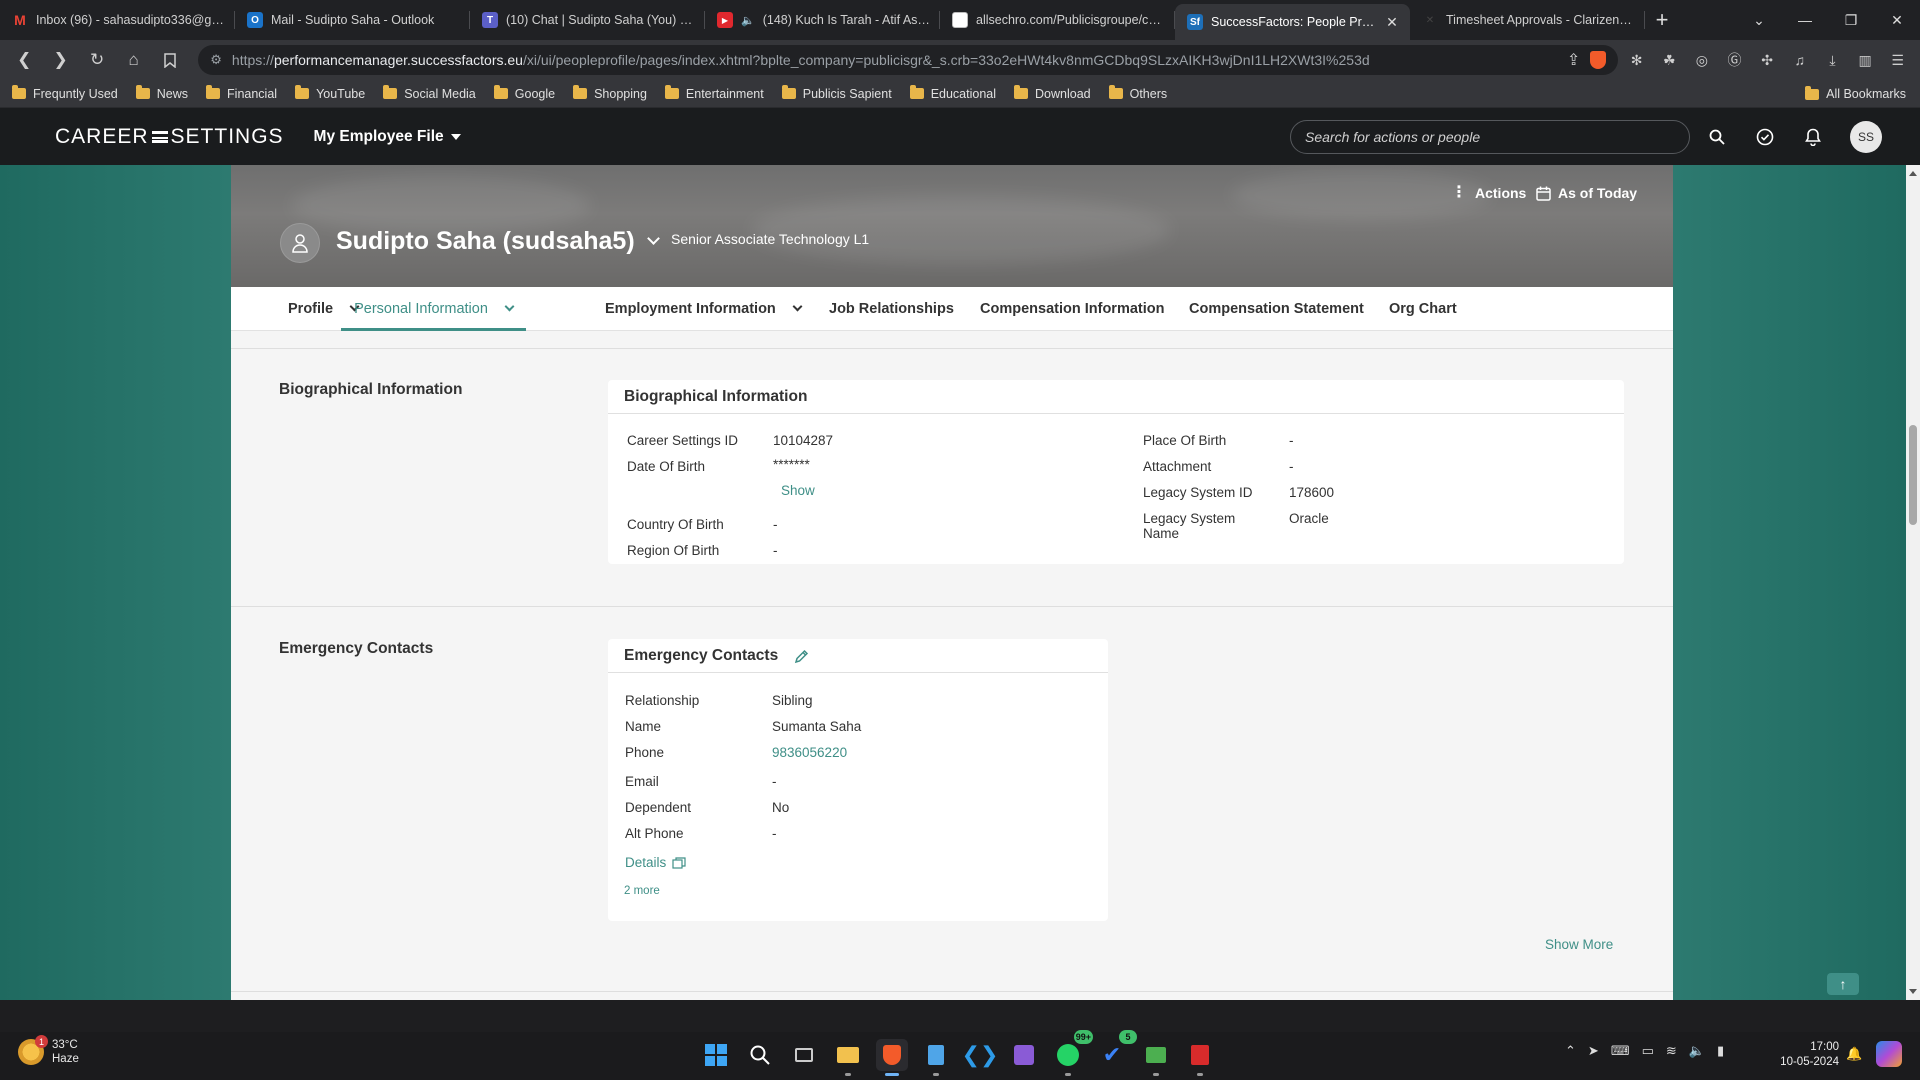 This screenshot has width=1920, height=1080. I want to click on bookmark-folder: Entertainment, so click(714, 93).